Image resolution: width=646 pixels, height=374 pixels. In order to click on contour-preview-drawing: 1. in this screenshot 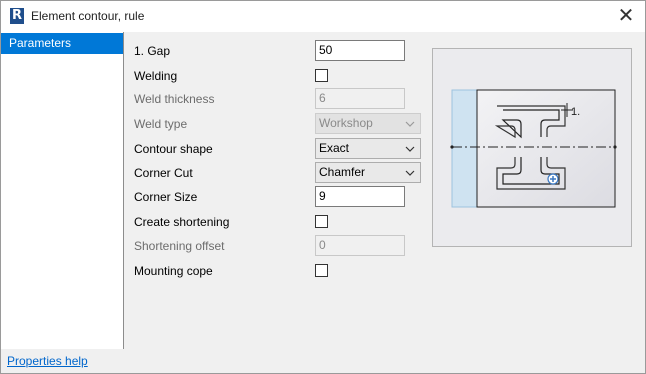, I will do `click(533, 148)`.